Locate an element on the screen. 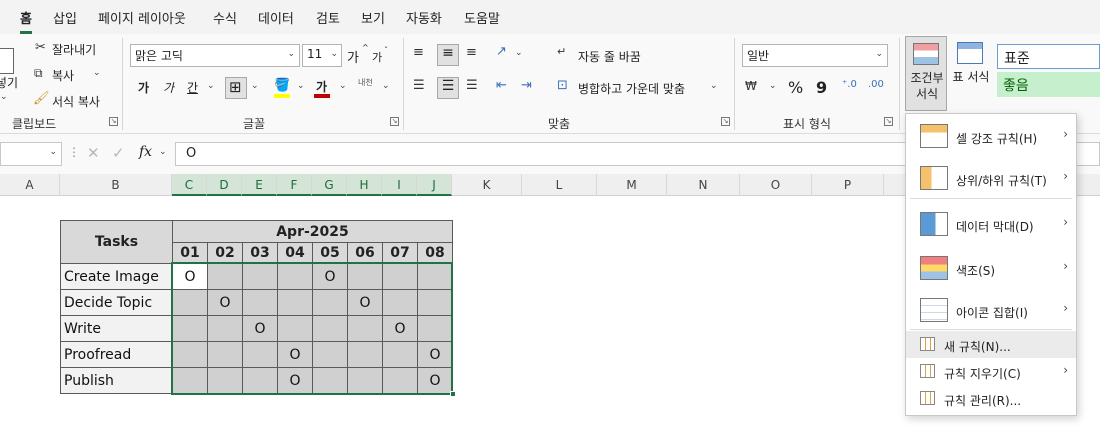  accounting-dropdown-icon: ⌄ is located at coordinates (773, 86).